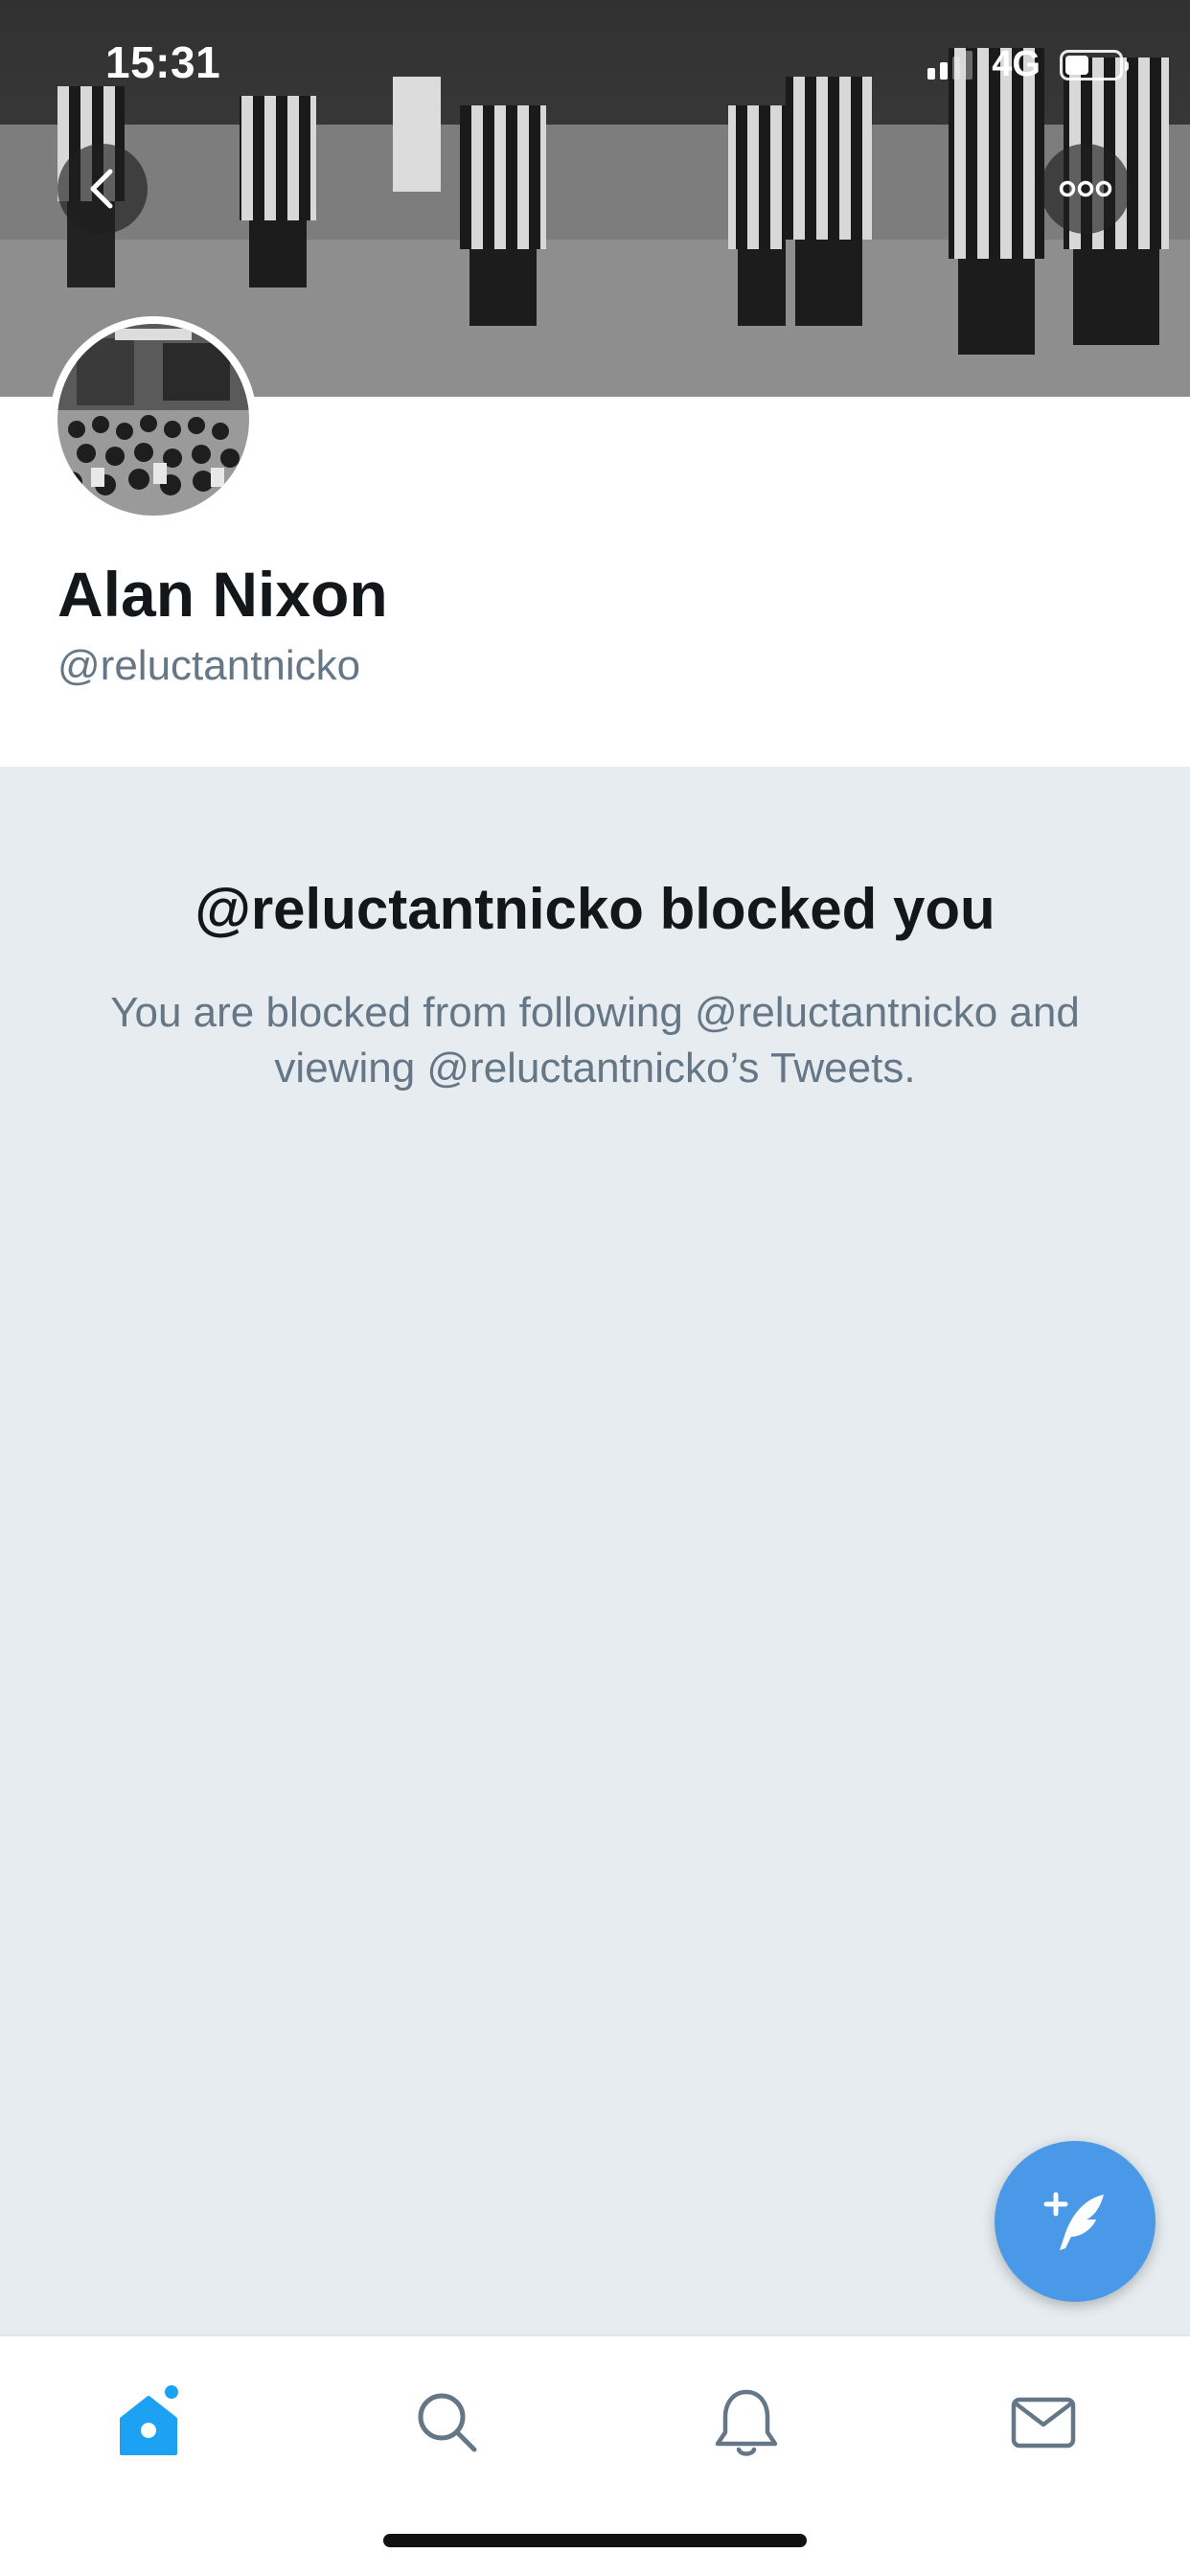  What do you see at coordinates (209, 665) in the screenshot?
I see `profile-handle: @reluctantnicko` at bounding box center [209, 665].